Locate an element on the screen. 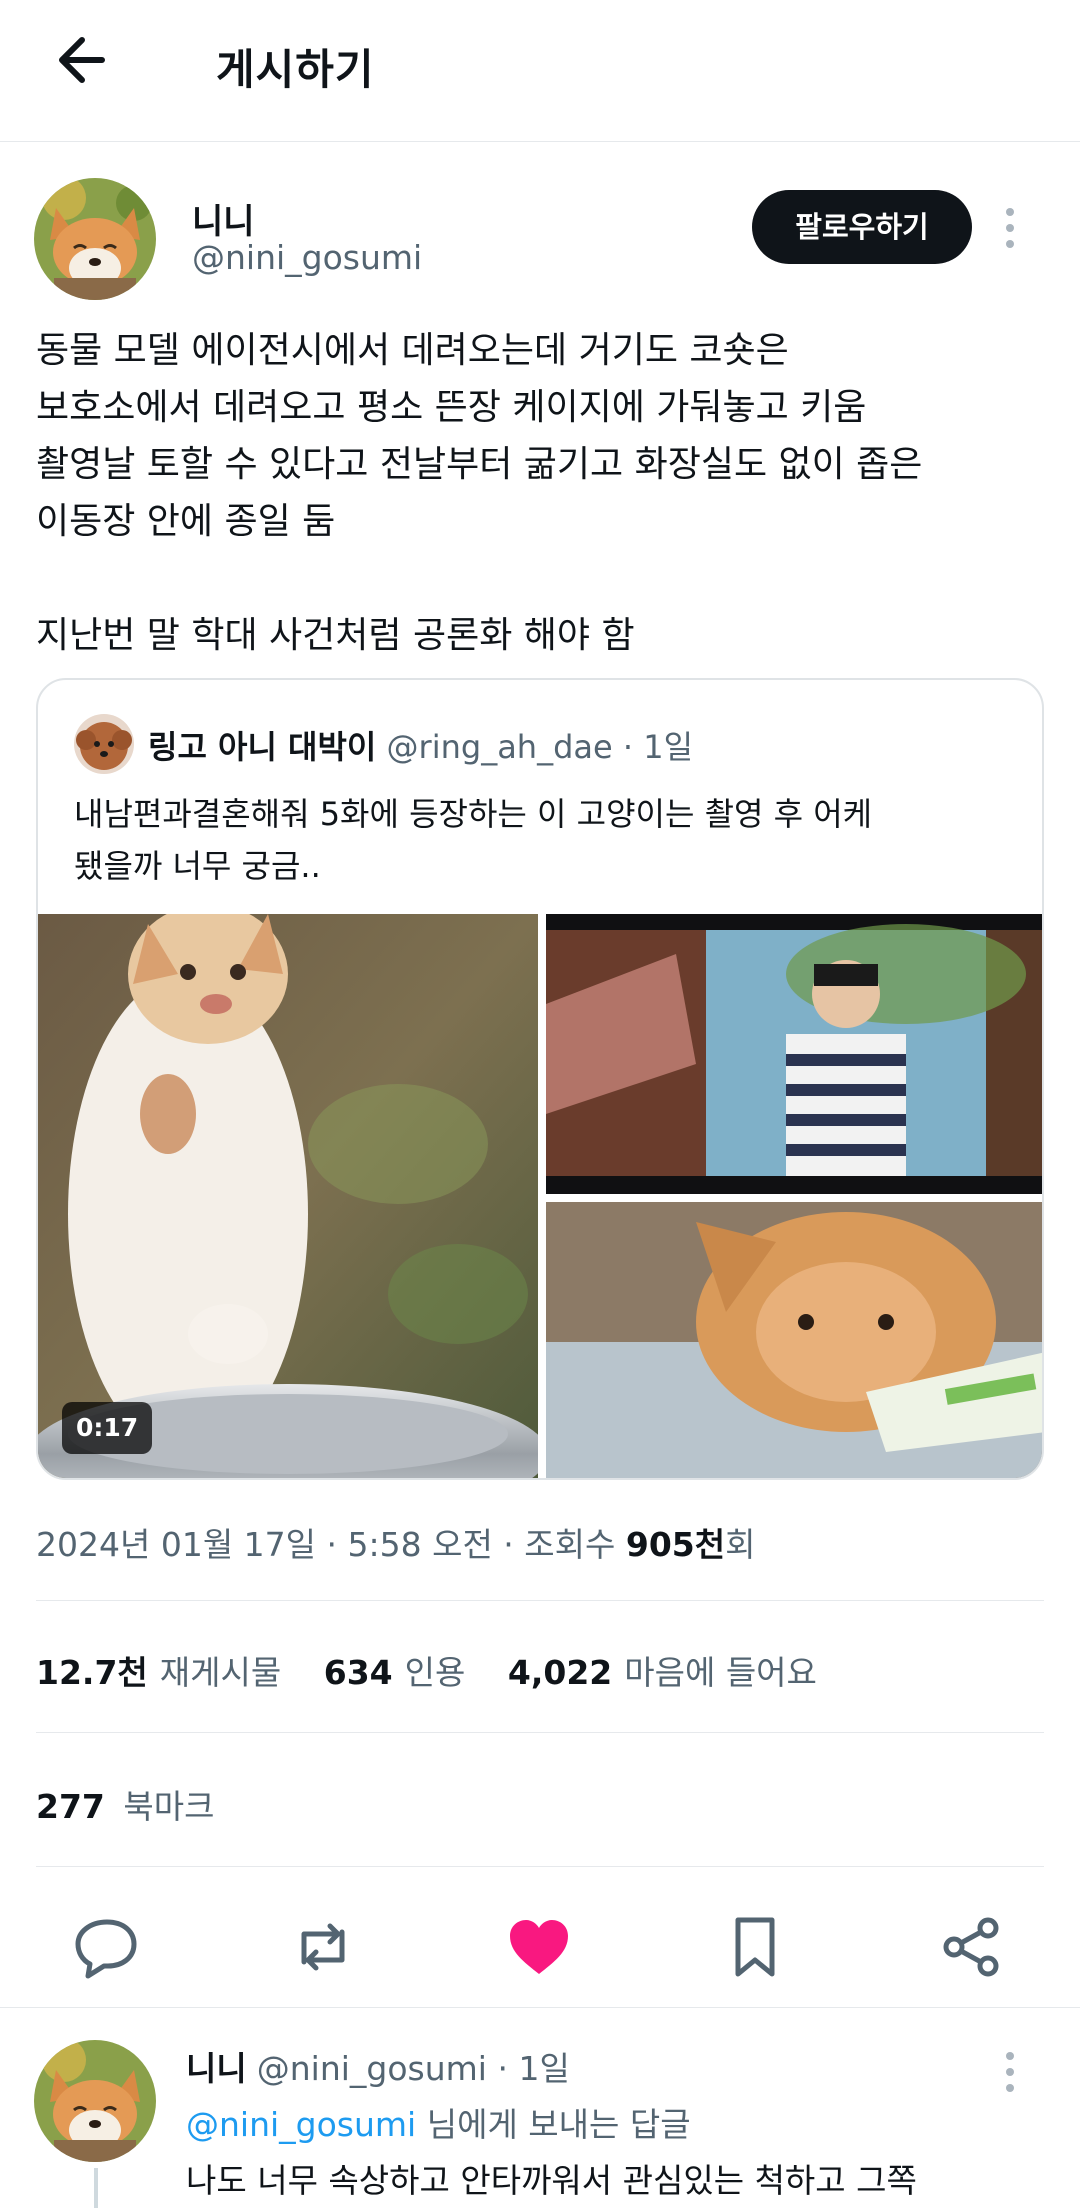  reply-button is located at coordinates (107, 1947).